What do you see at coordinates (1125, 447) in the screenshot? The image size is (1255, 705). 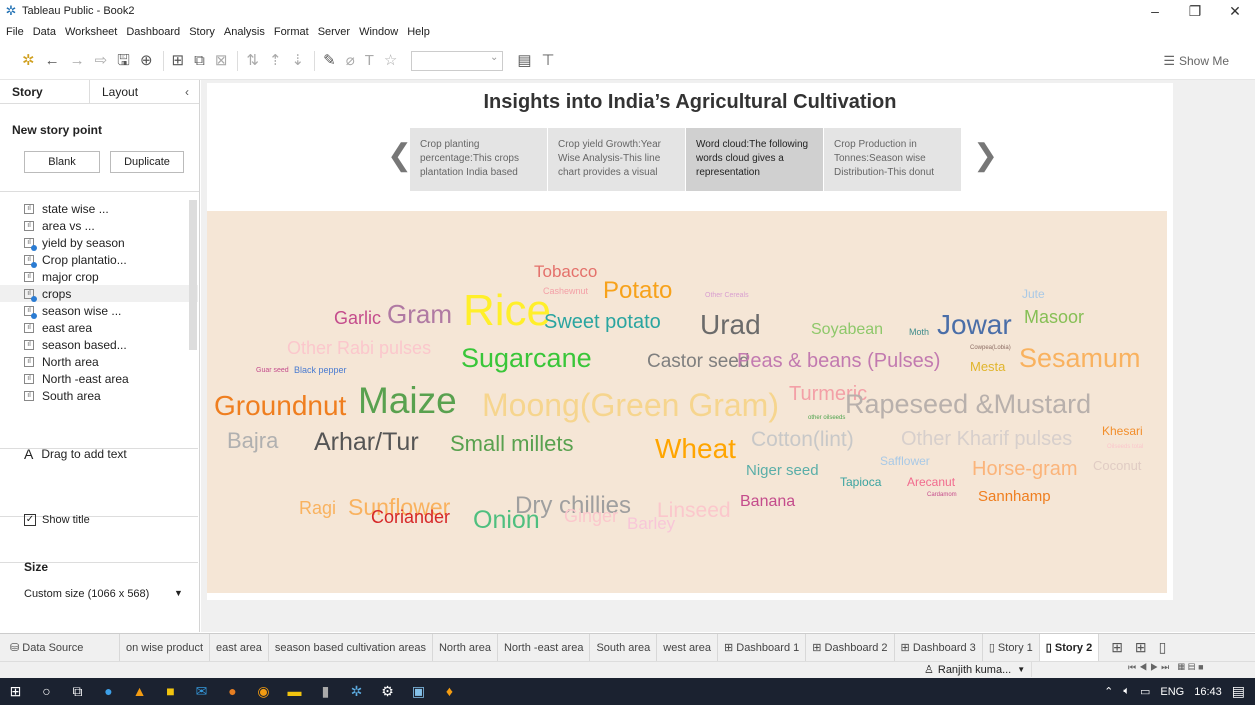 I see `word-cloud-word: Oilseeds total` at bounding box center [1125, 447].